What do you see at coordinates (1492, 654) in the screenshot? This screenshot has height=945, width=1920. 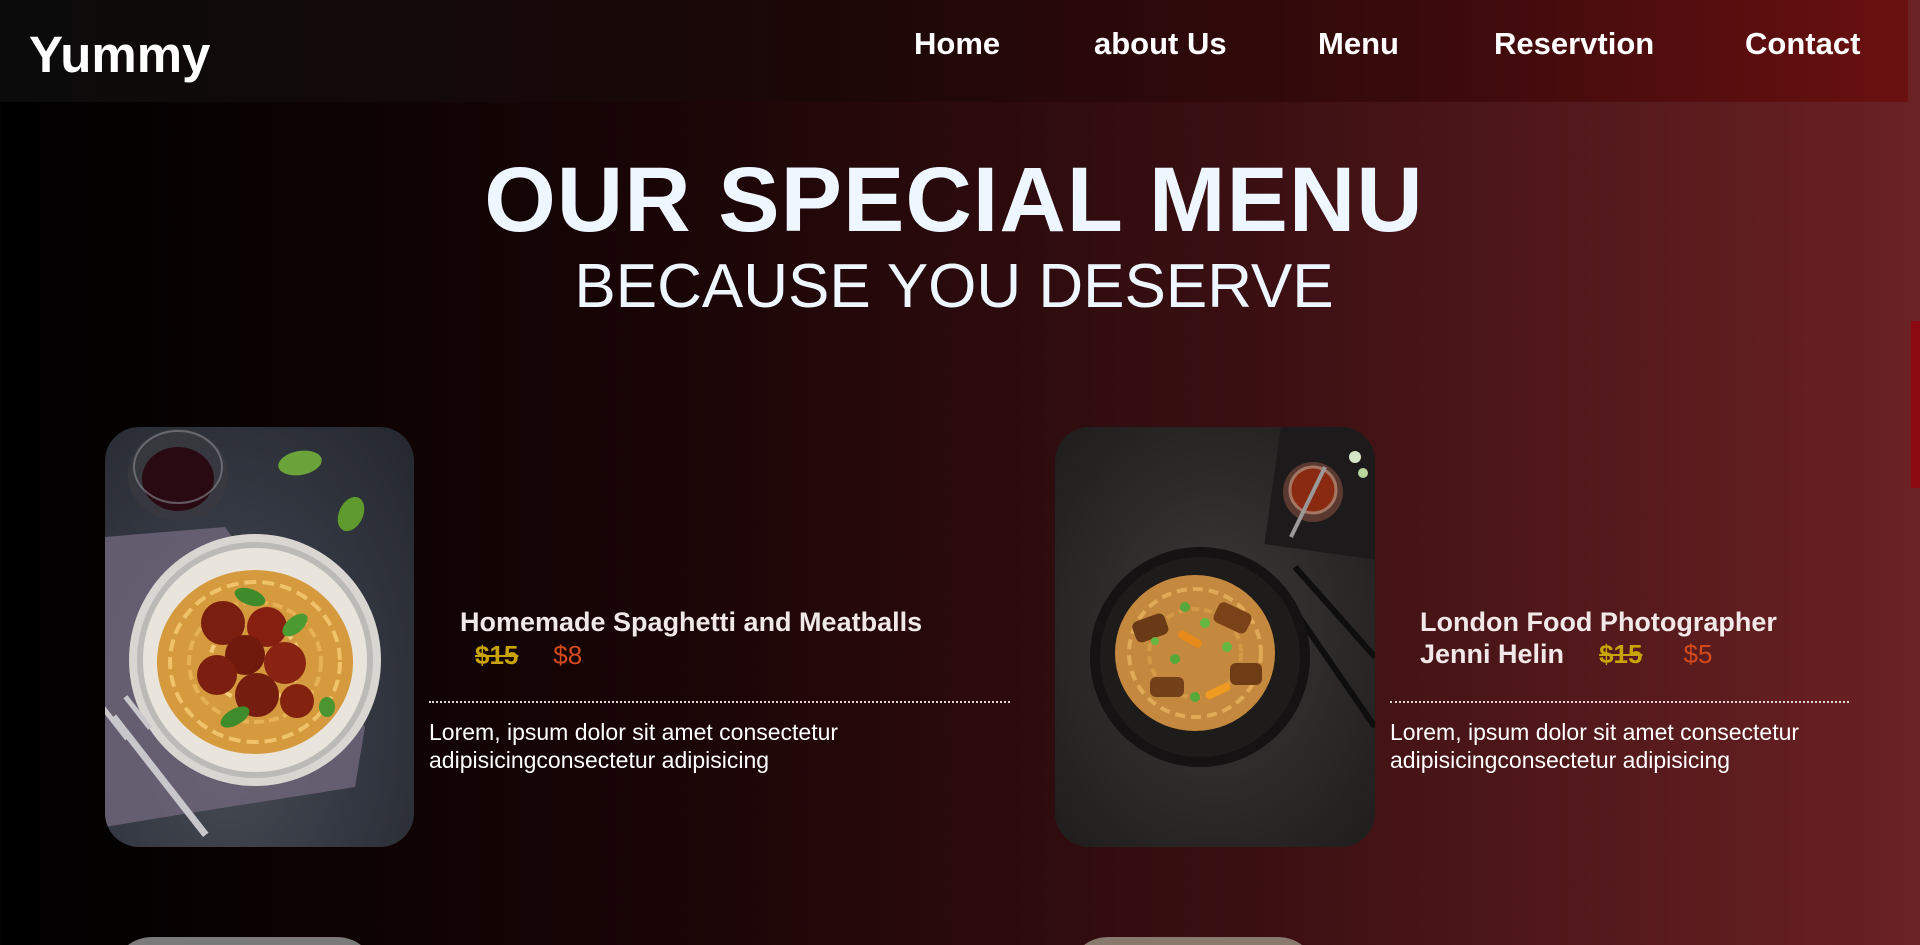 I see `dish-2-name-line-2: Jenni Helin` at bounding box center [1492, 654].